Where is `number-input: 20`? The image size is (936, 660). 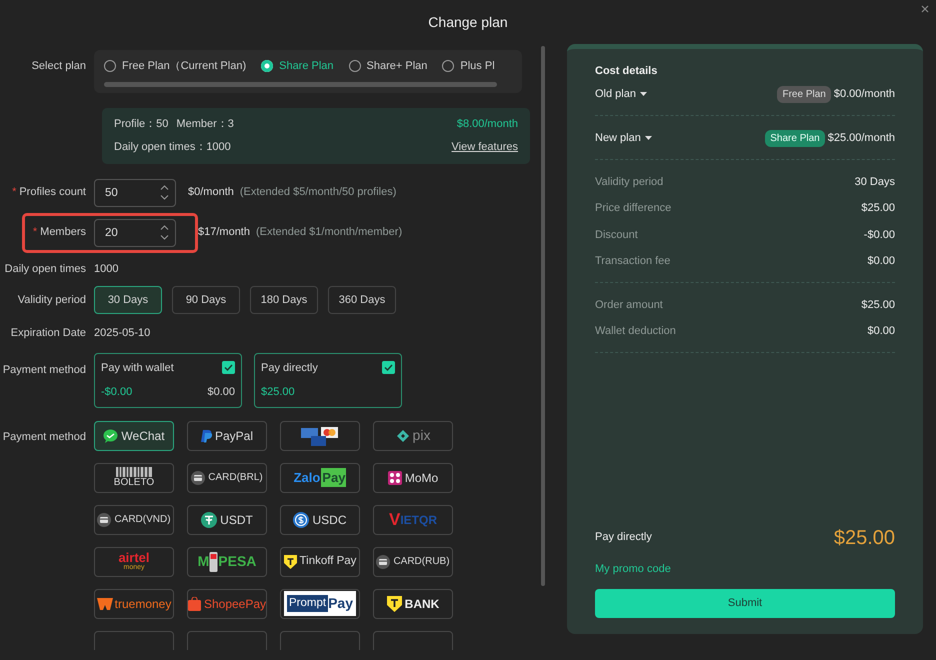 number-input: 20 is located at coordinates (130, 232).